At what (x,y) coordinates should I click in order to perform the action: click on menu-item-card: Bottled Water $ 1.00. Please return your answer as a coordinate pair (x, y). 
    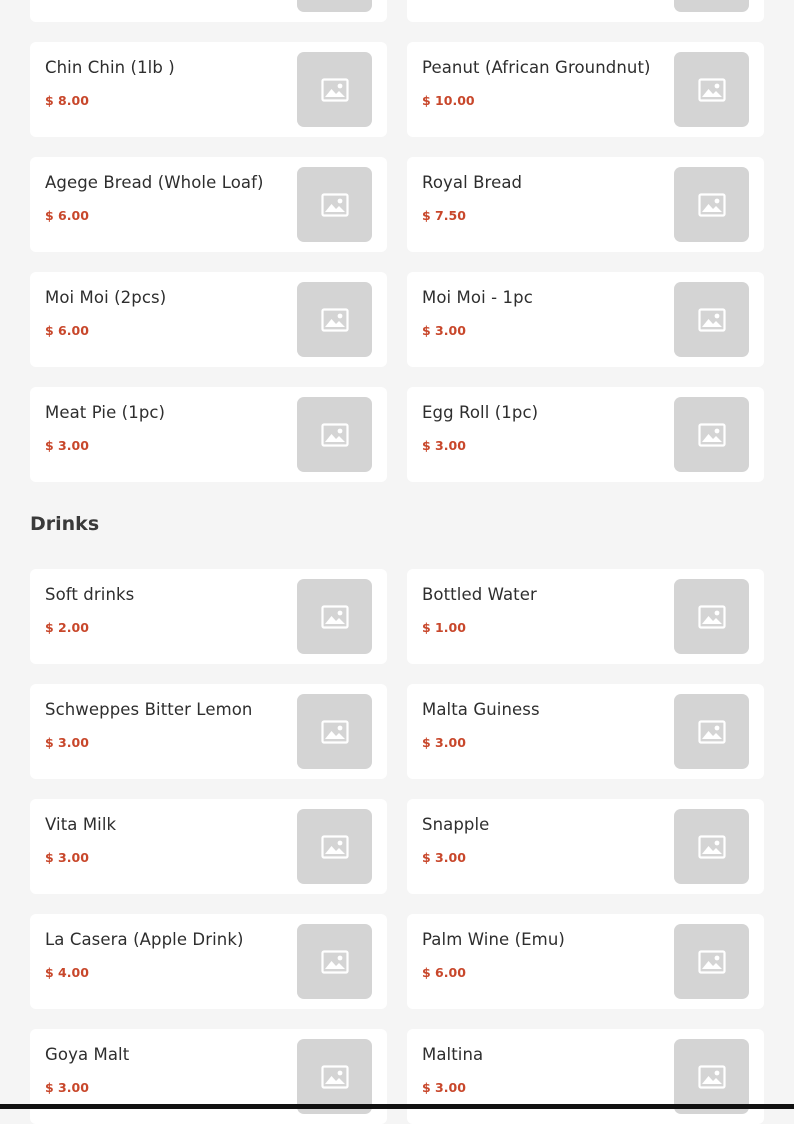
    Looking at the image, I should click on (585, 616).